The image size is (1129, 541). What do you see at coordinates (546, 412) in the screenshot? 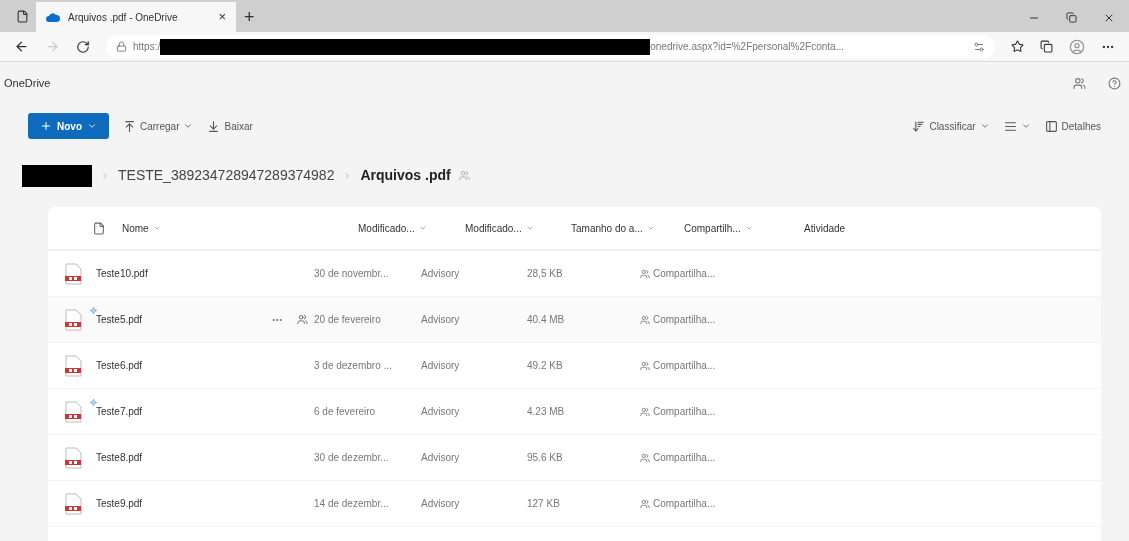
I see `file-size: 4.23 MB` at bounding box center [546, 412].